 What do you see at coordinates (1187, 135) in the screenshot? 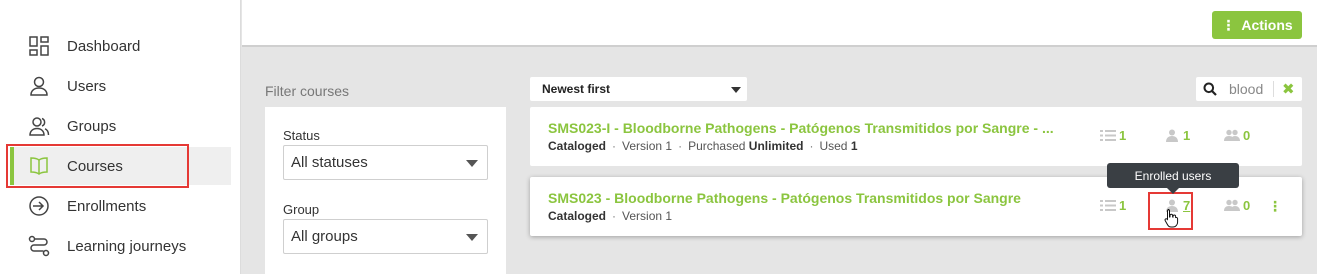
I see `enrolled-count: 1` at bounding box center [1187, 135].